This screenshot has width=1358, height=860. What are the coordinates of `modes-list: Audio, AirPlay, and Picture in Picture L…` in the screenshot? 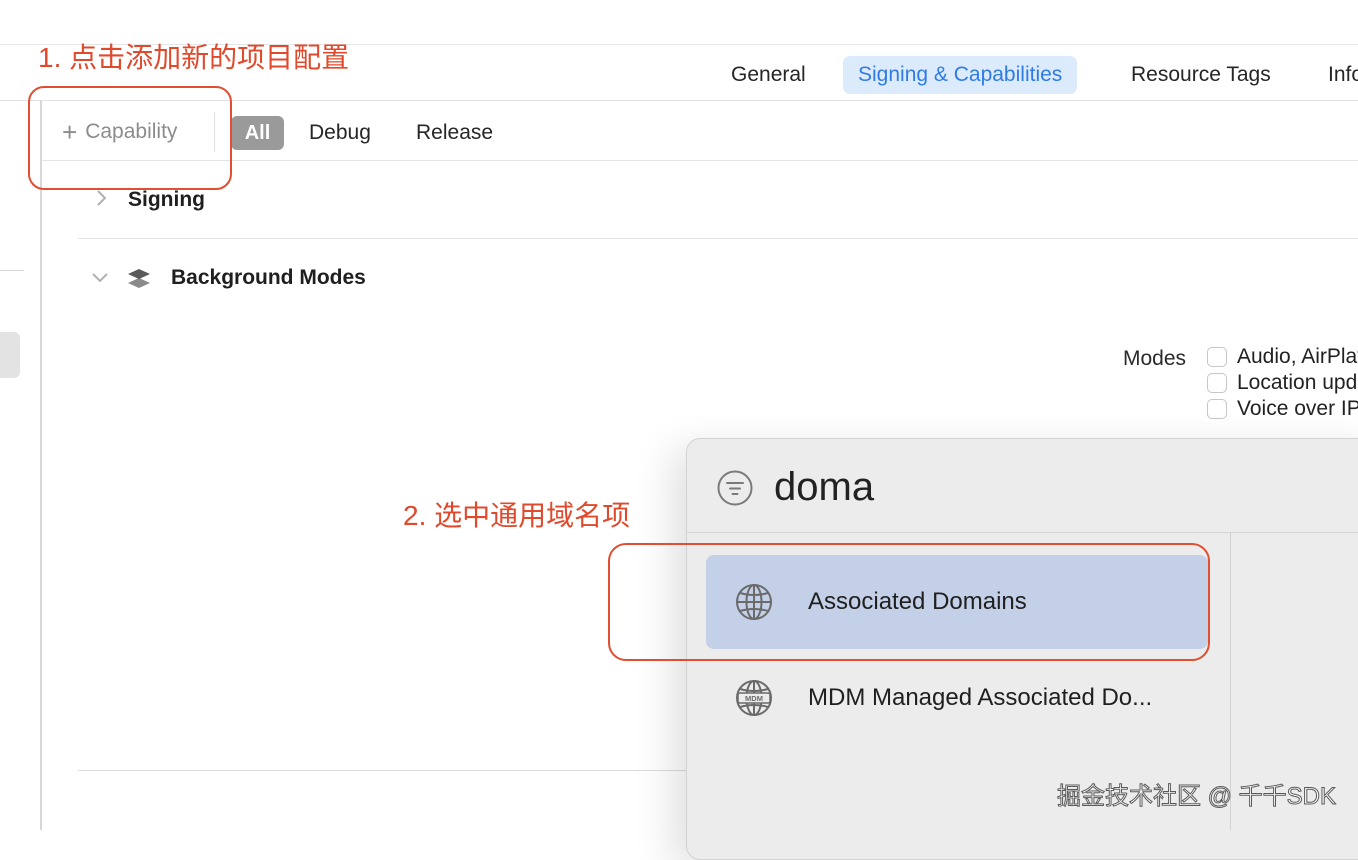 It's located at (1282, 394).